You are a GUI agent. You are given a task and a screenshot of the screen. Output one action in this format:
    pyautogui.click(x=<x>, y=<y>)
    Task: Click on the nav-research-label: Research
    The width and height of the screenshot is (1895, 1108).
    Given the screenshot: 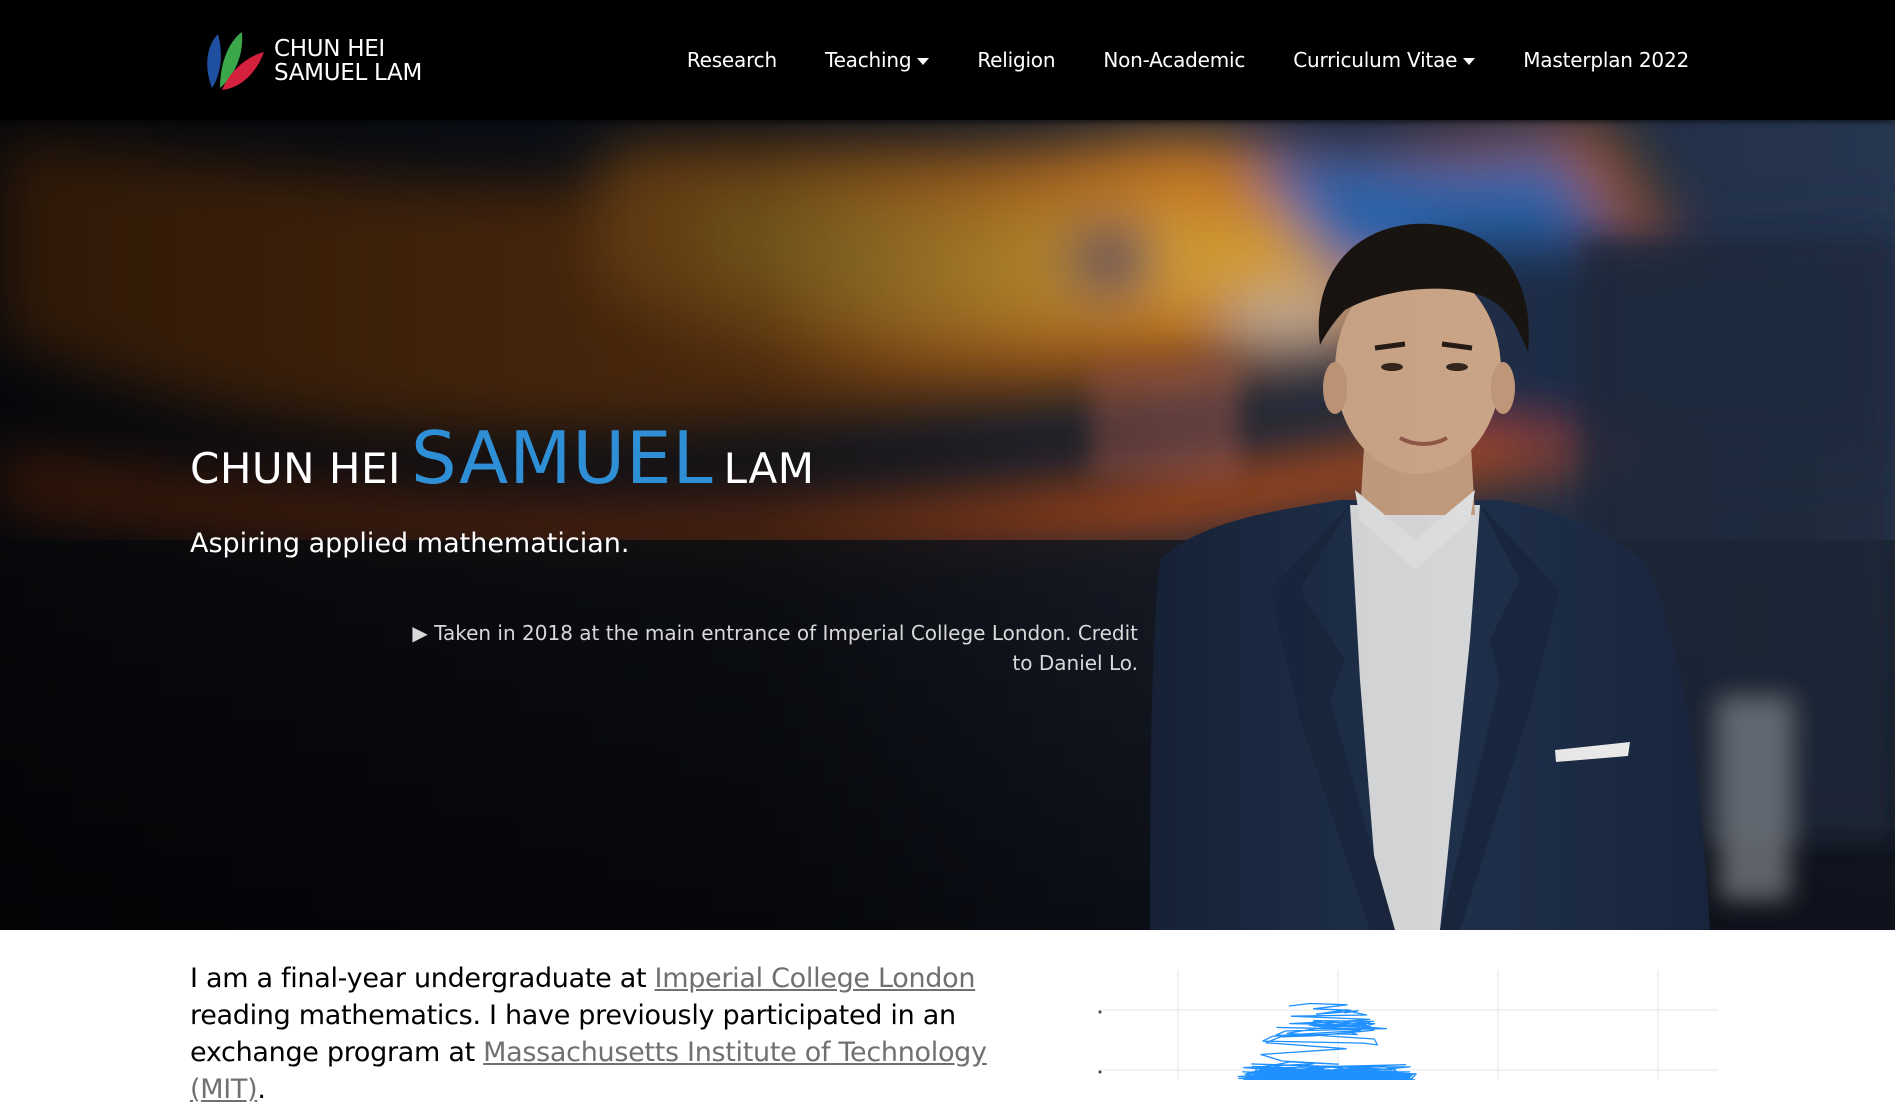 What is the action you would take?
    pyautogui.click(x=731, y=60)
    